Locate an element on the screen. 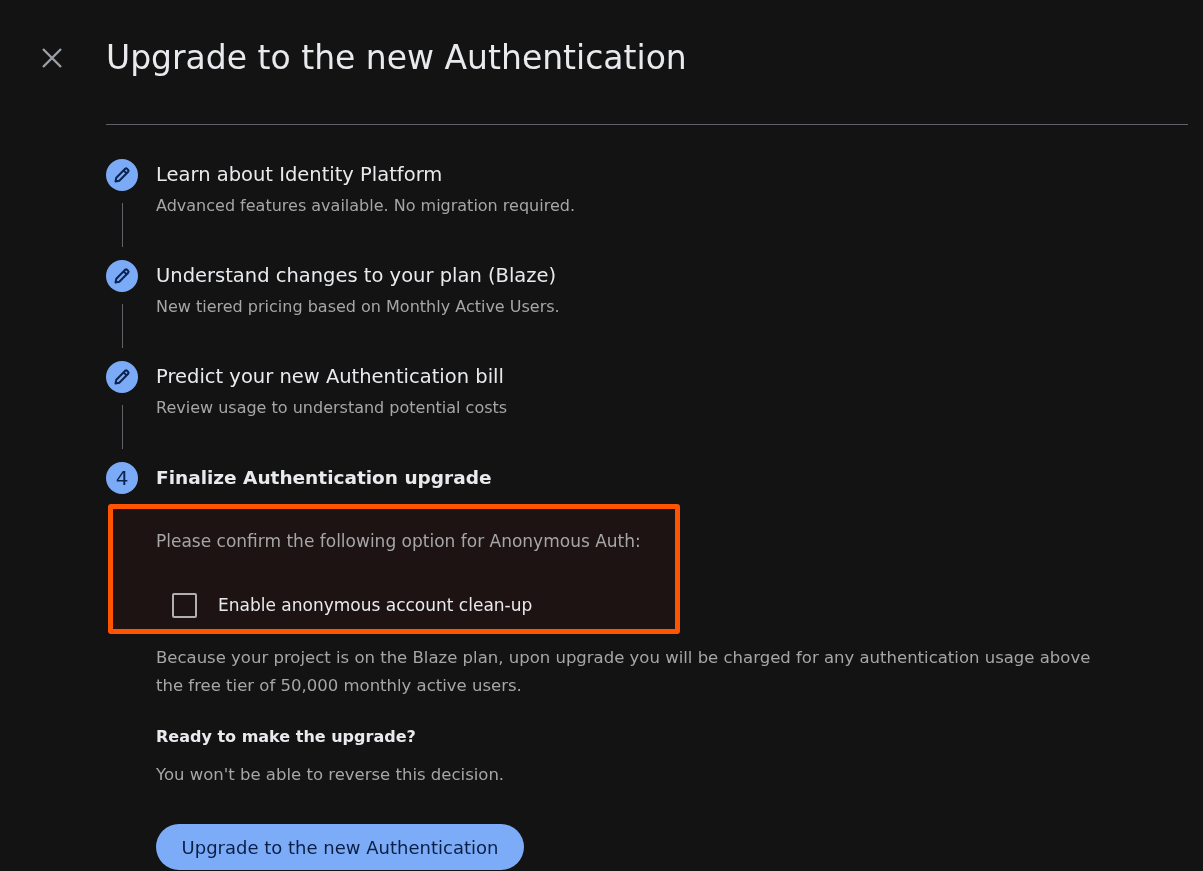 The height and width of the screenshot is (871, 1203). warning-text: You won't be able to reverse this decision. is located at coordinates (331, 775).